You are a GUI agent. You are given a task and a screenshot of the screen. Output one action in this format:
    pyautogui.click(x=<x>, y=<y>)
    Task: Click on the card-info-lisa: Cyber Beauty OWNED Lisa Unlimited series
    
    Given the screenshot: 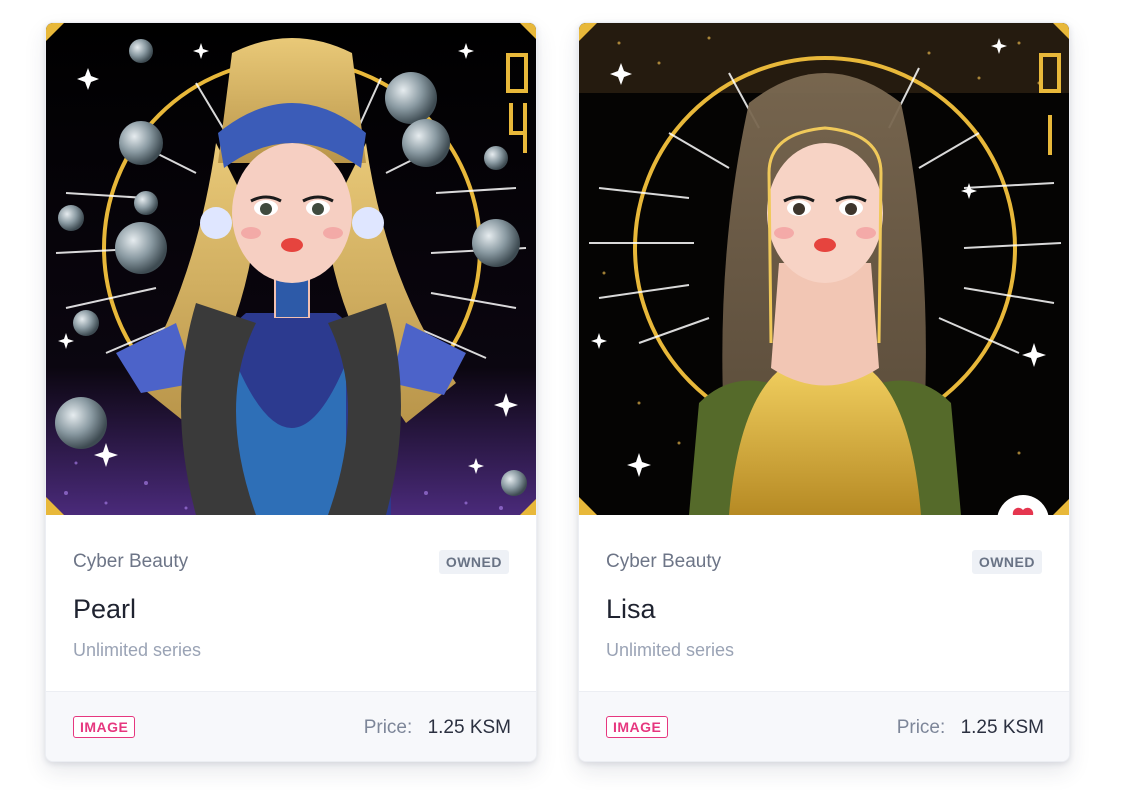 What is the action you would take?
    pyautogui.click(x=824, y=603)
    